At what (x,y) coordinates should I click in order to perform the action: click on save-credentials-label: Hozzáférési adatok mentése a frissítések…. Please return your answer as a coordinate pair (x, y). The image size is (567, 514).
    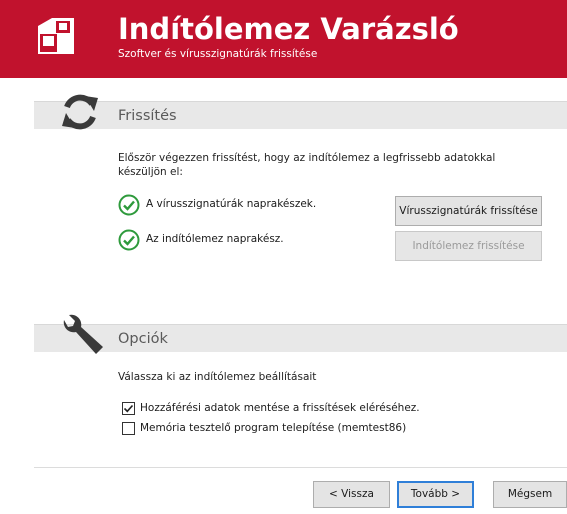
    Looking at the image, I should click on (280, 408).